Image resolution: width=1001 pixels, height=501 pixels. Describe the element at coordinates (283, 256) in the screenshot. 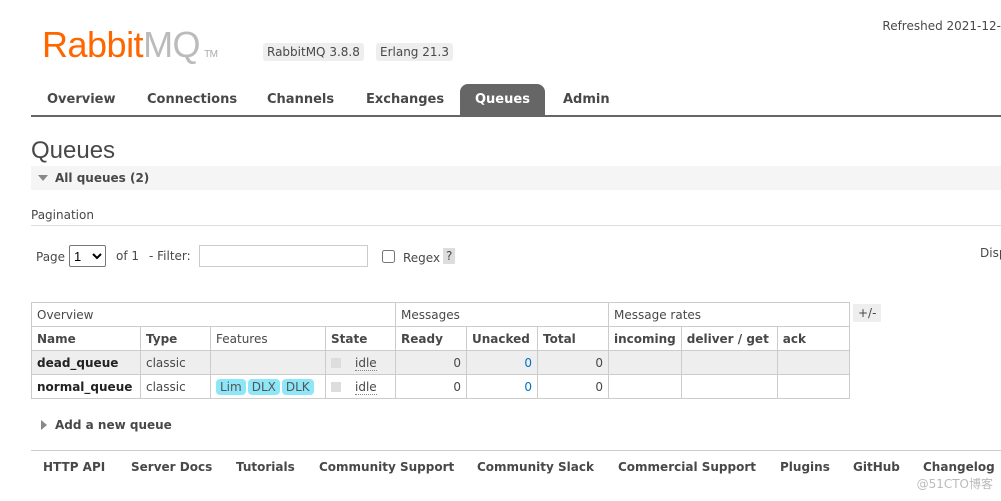

I see `filter-input` at that location.